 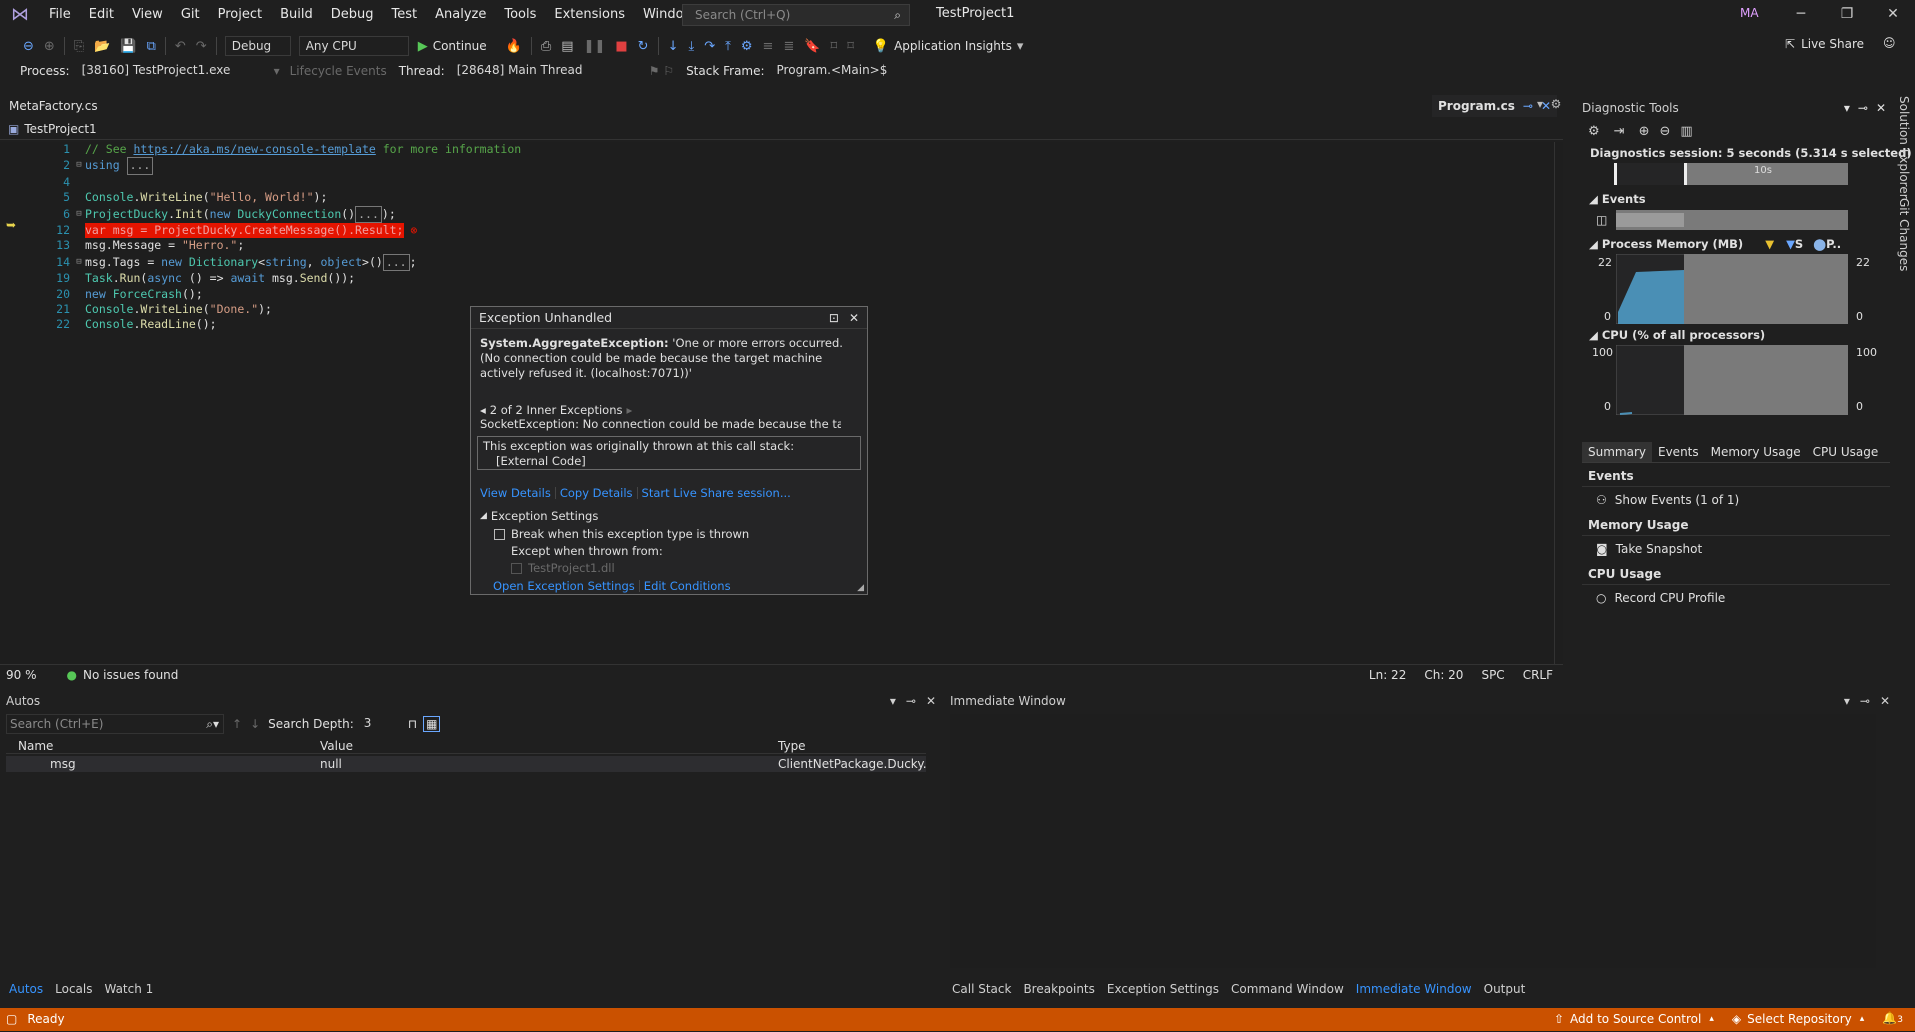 I want to click on forward-icon: ⊕, so click(x=49, y=46).